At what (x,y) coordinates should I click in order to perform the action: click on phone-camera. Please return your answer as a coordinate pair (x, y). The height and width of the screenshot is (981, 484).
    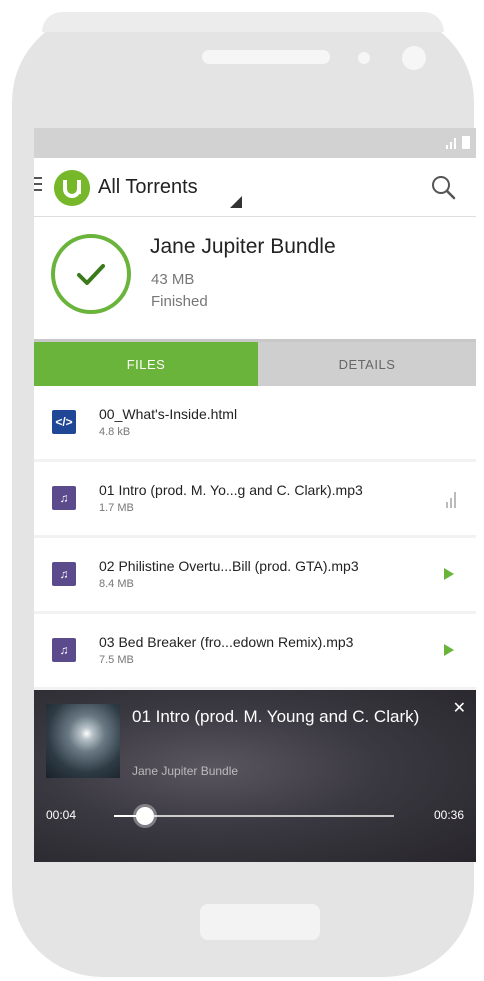
    Looking at the image, I should click on (414, 58).